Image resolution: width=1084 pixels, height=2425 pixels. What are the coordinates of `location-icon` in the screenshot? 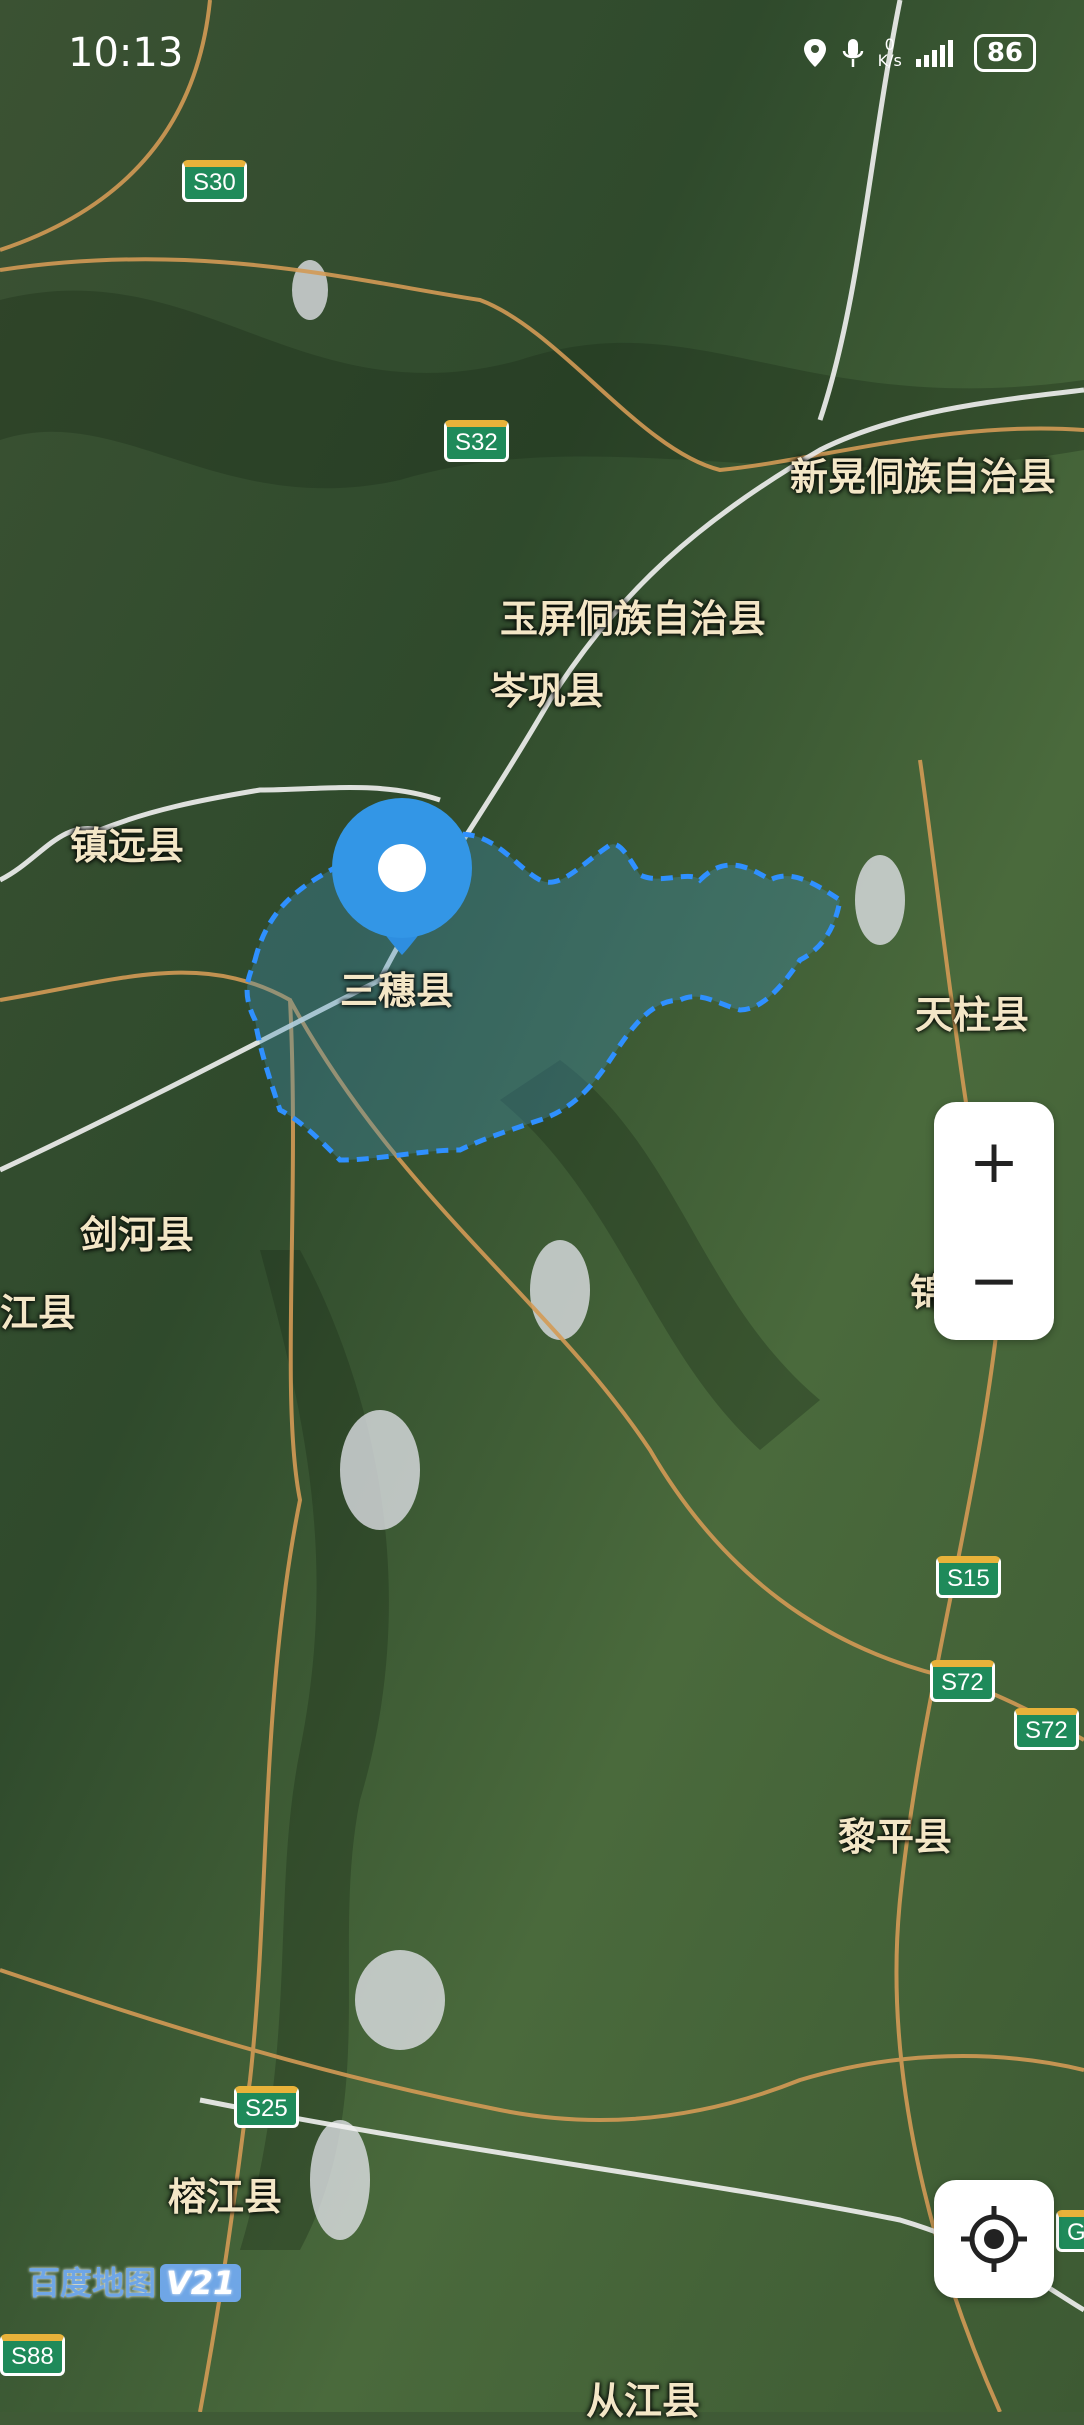 It's located at (814, 53).